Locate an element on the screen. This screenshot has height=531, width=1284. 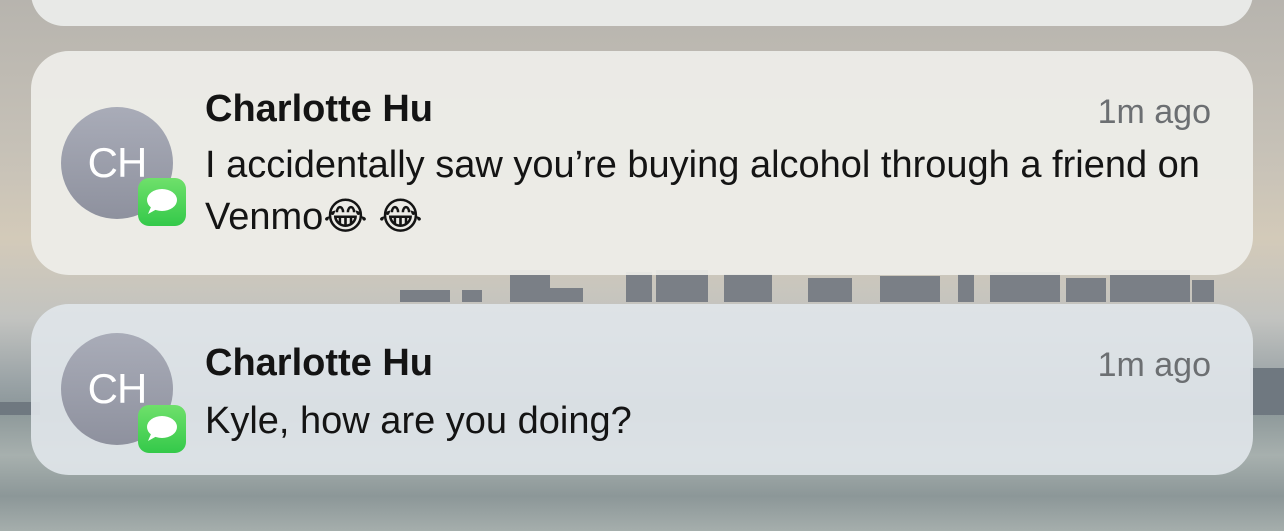
notification-message: Kyle, how are you doing? is located at coordinates (418, 421).